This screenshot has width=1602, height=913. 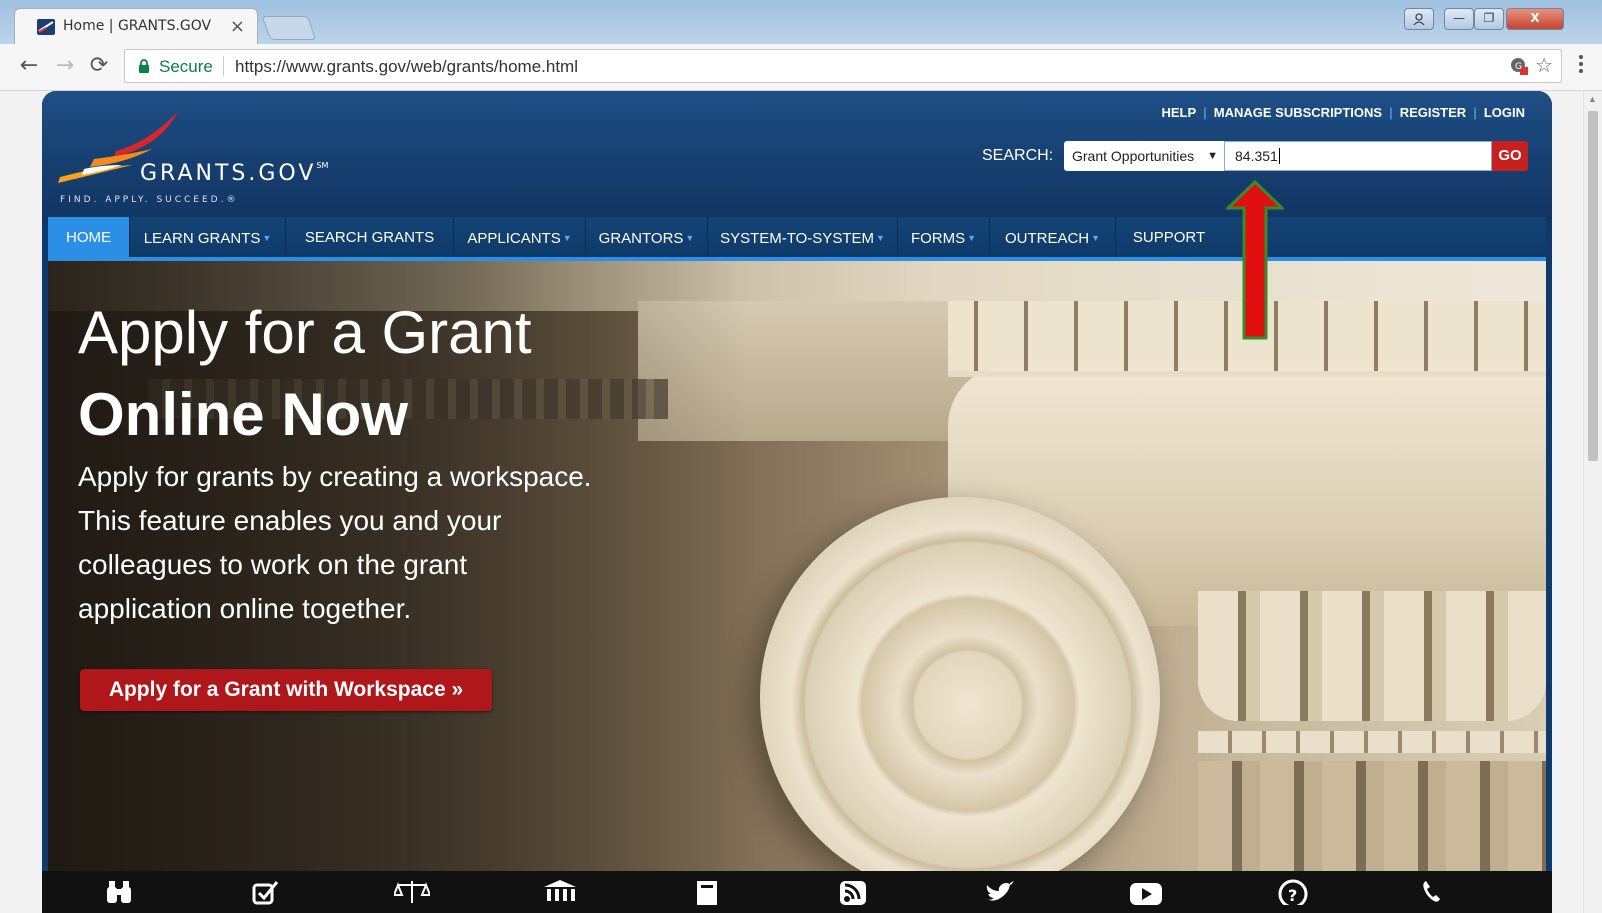 I want to click on checkbox-icon, so click(x=265, y=894).